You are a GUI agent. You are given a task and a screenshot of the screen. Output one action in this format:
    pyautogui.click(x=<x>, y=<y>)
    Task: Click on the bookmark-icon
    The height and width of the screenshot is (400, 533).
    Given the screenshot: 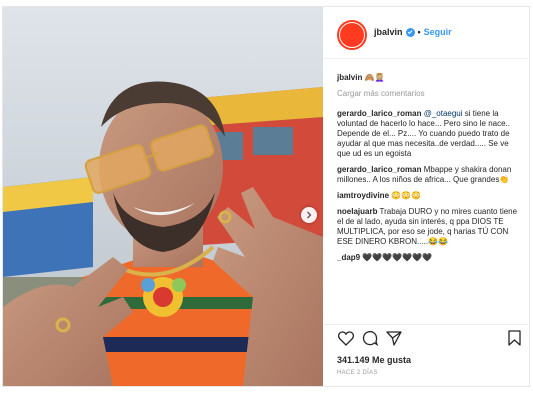 What is the action you would take?
    pyautogui.click(x=514, y=338)
    